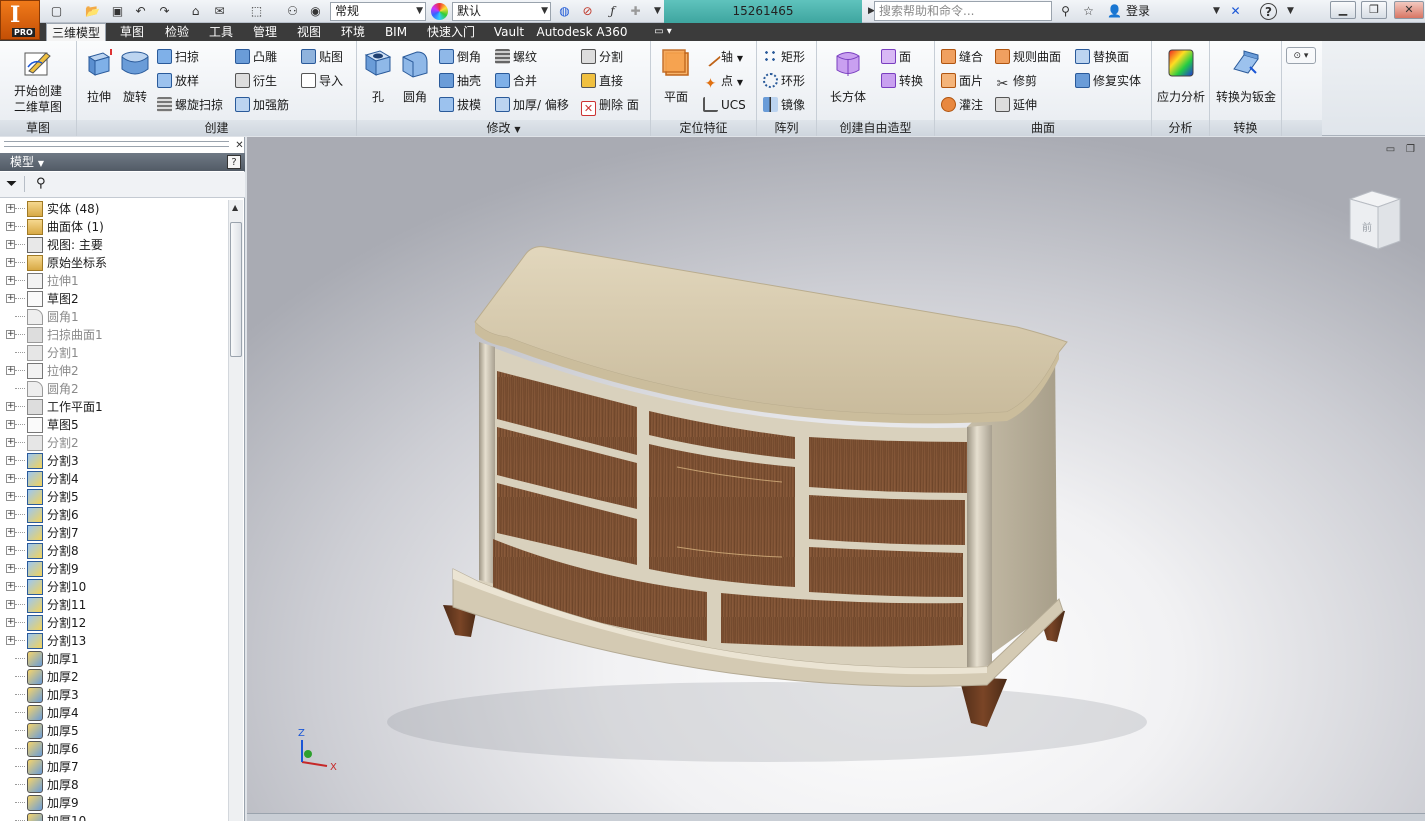 Image resolution: width=1425 pixels, height=821 pixels. I want to click on rectangular-pattern-button: 矩形, so click(784, 57).